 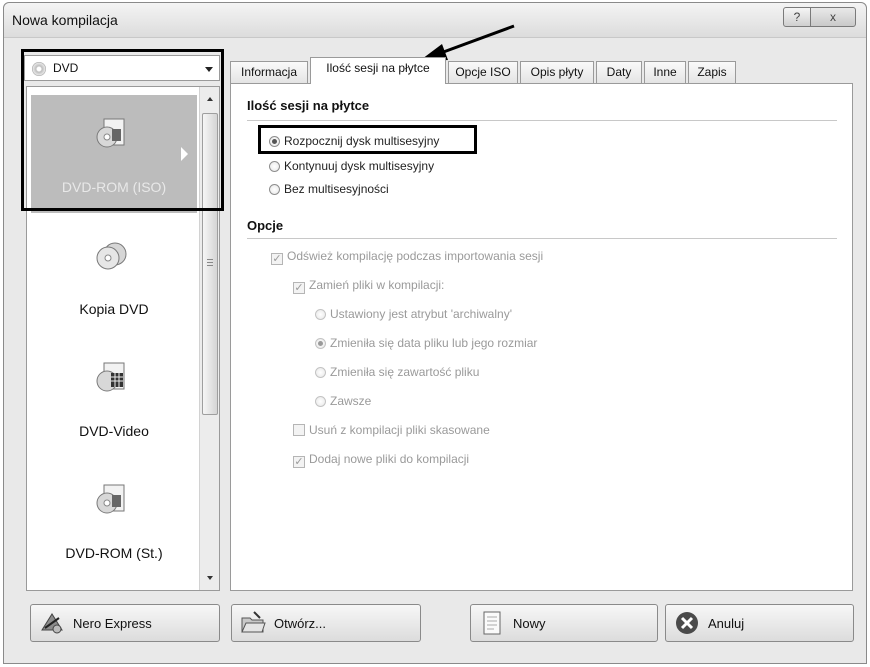 What do you see at coordinates (110, 499) in the screenshot?
I see `dvd-rom-standard-icon` at bounding box center [110, 499].